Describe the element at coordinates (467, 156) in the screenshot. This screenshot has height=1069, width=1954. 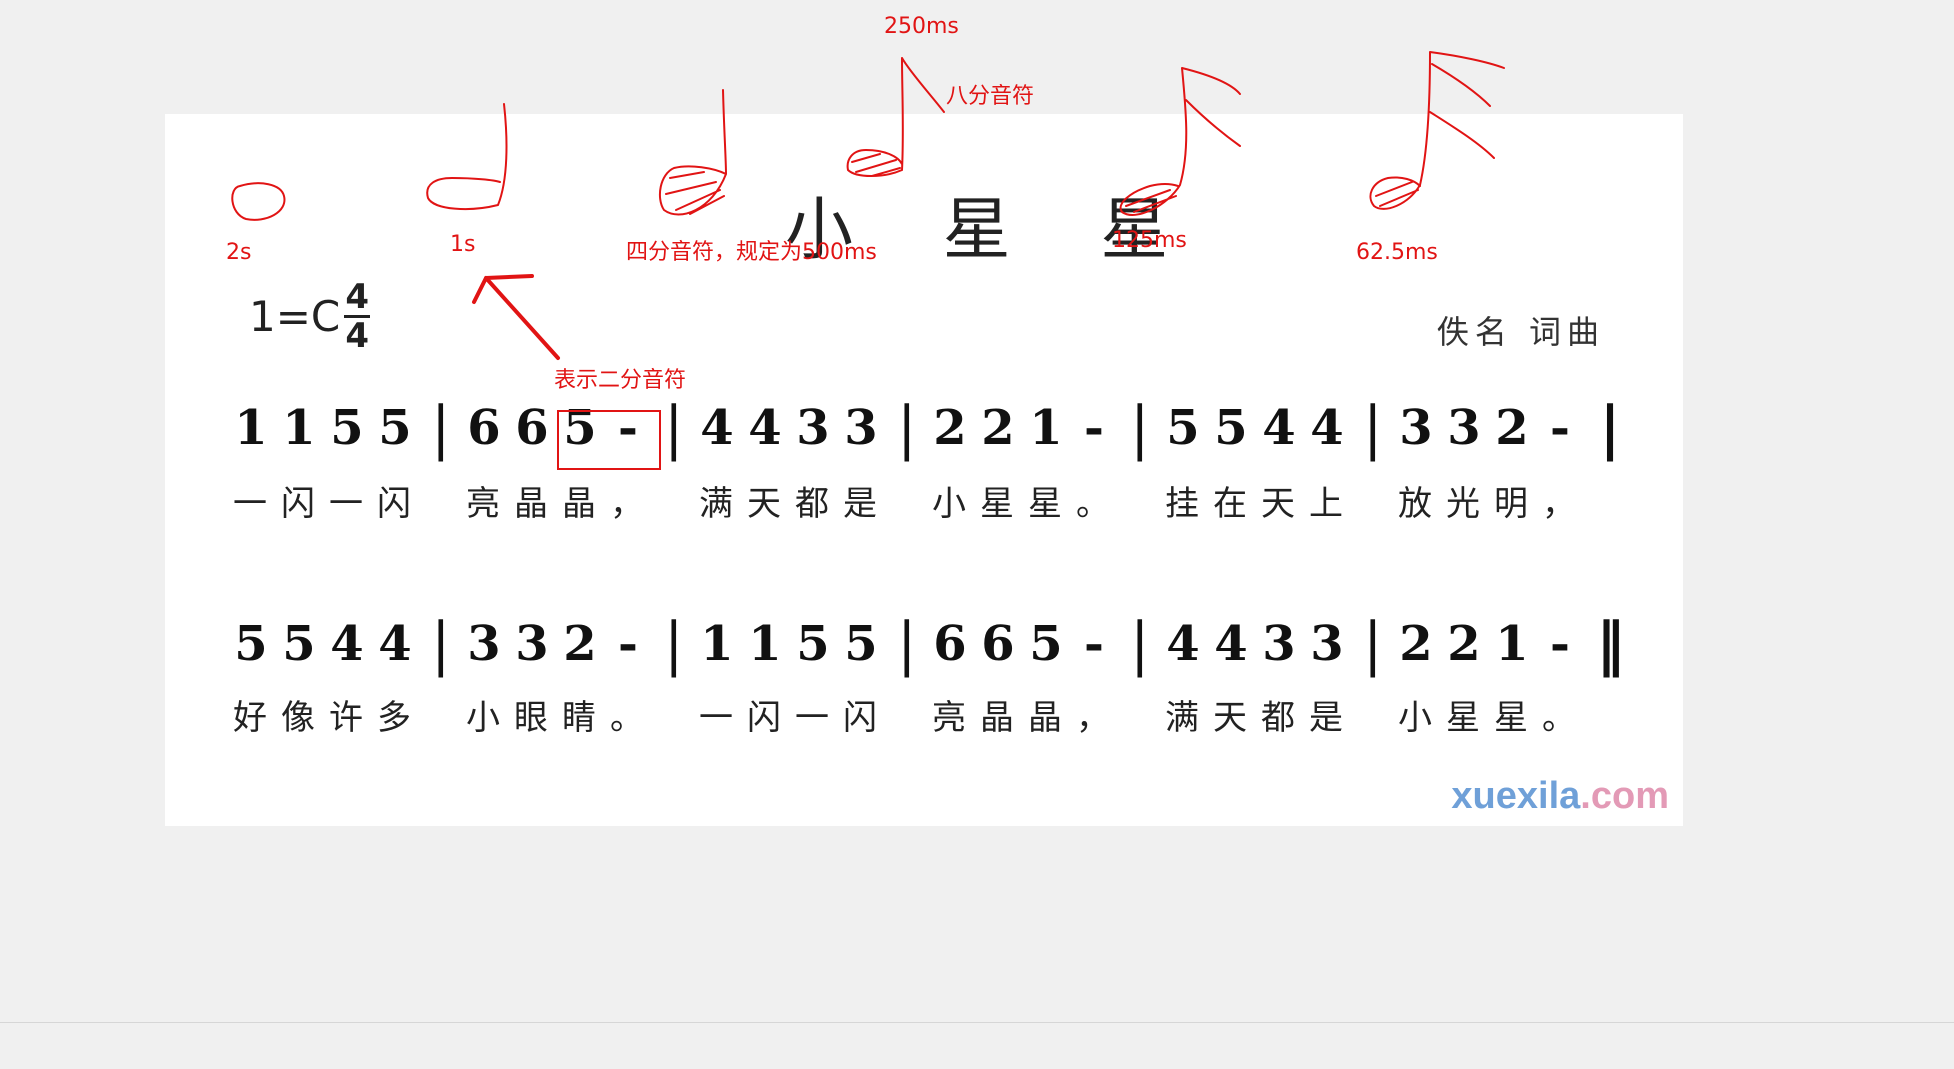
I see `half-note-drawing` at that location.